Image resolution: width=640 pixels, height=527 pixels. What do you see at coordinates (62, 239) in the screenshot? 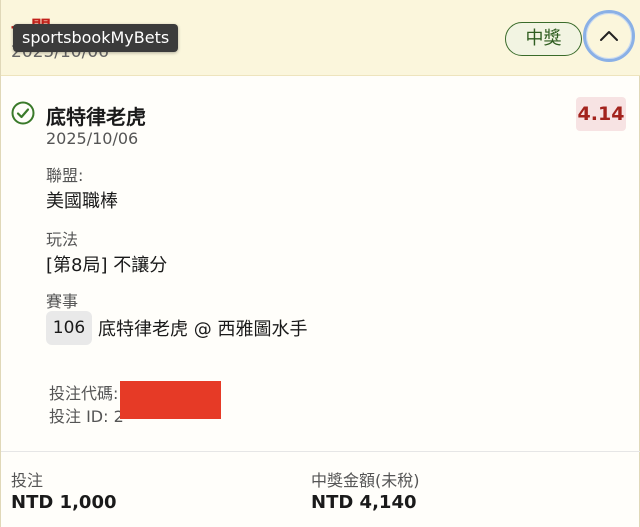
I see `market-label: 玩法` at bounding box center [62, 239].